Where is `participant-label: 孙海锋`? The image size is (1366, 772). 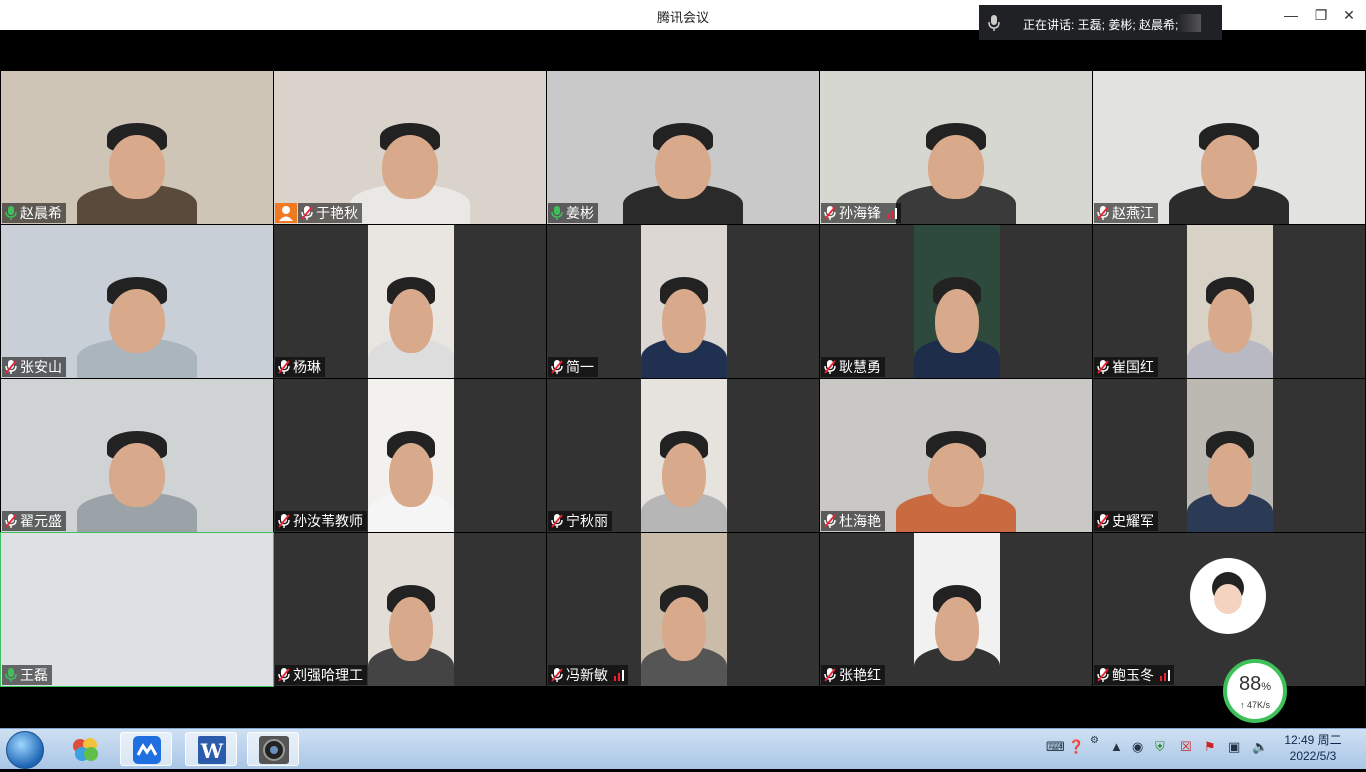
participant-label: 孙海锋 is located at coordinates (861, 213).